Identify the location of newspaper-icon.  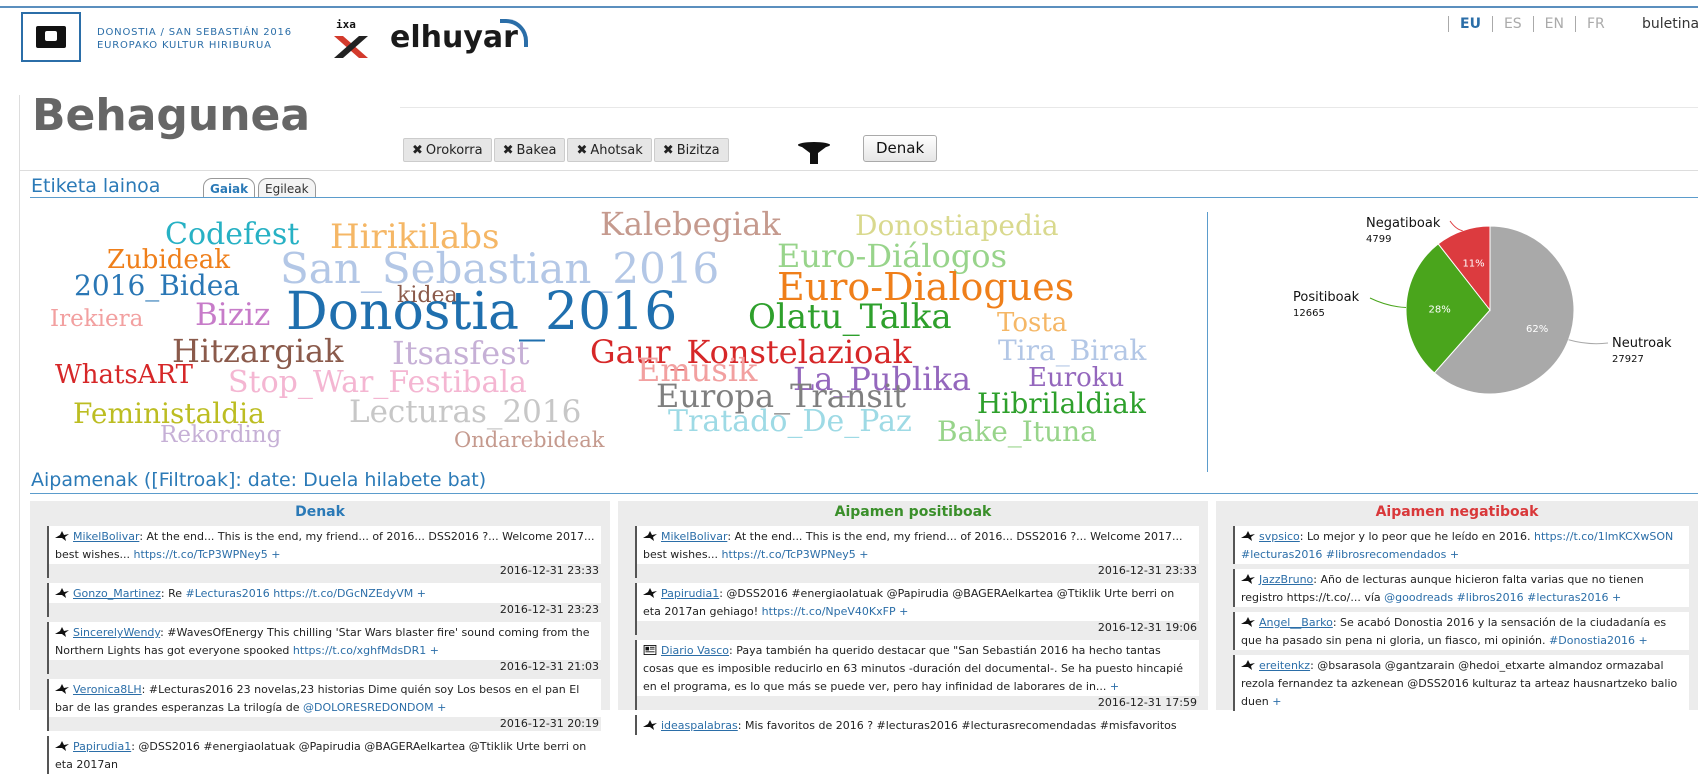
(650, 650).